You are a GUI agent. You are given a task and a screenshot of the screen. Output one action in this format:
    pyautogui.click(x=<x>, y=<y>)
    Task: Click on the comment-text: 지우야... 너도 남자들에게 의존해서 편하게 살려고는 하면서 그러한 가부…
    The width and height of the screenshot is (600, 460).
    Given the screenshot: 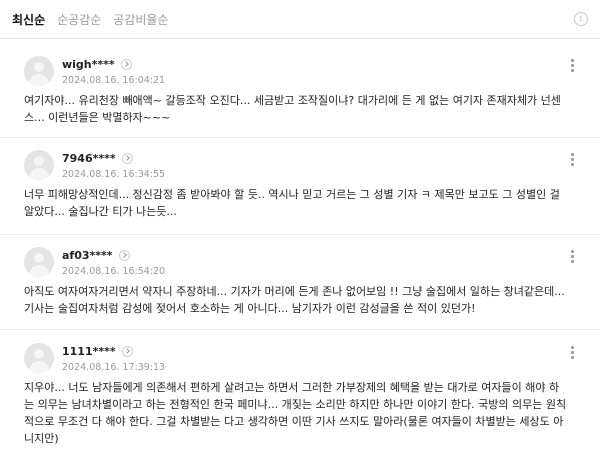 What is the action you would take?
    pyautogui.click(x=295, y=413)
    